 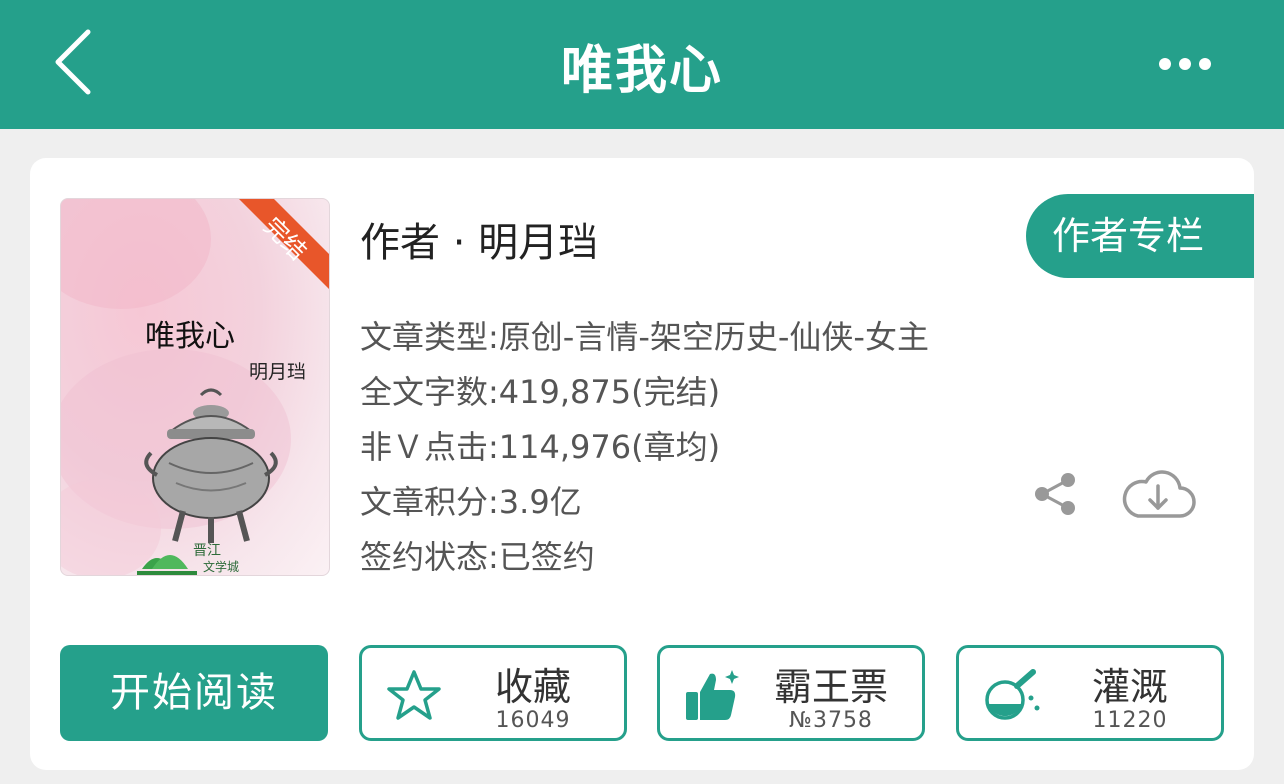 I want to click on irrigate-label: 灌溉, so click(x=1129, y=687).